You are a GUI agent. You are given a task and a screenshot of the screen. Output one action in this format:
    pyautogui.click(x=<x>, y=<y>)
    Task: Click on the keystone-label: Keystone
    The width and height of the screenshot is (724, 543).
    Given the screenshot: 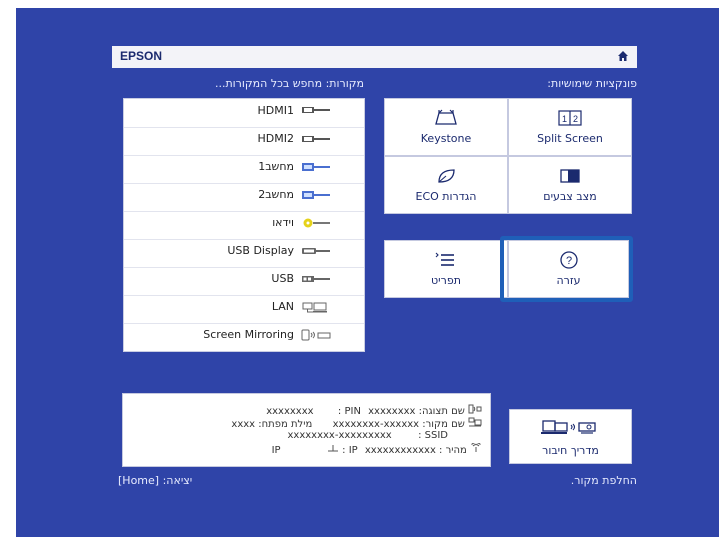 What is the action you would take?
    pyautogui.click(x=446, y=138)
    